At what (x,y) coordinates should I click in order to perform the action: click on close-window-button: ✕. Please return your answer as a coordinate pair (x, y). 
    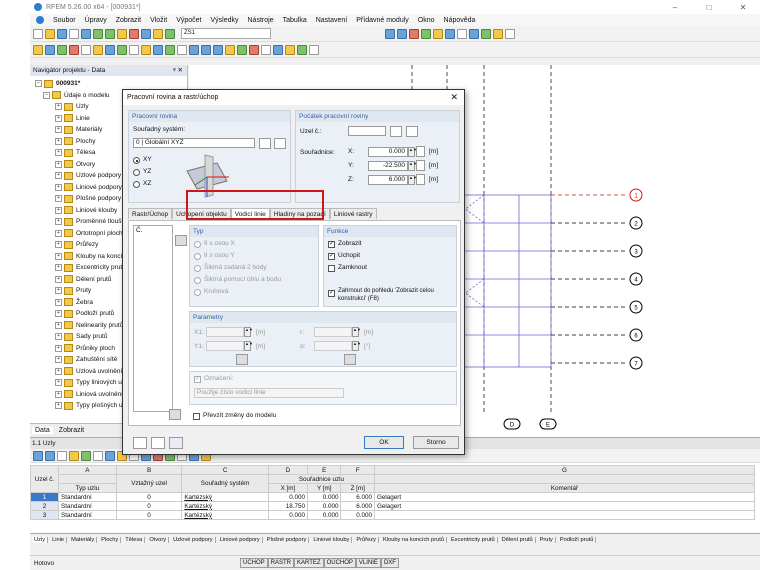
    Looking at the image, I should click on (743, 7).